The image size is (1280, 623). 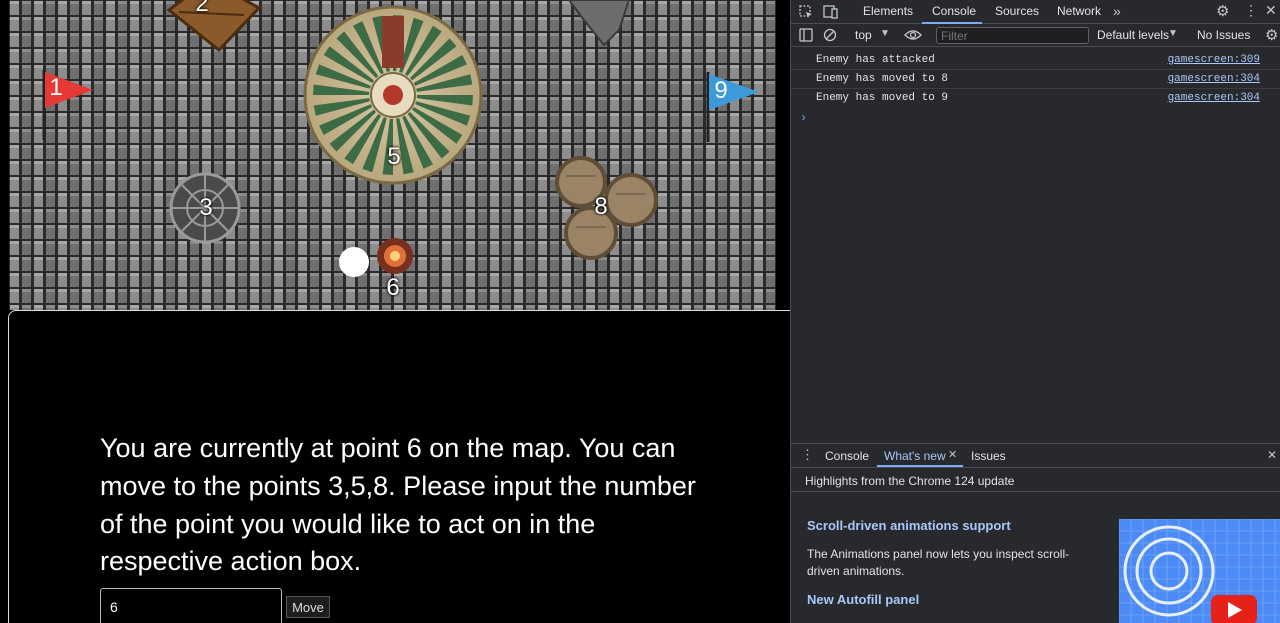 What do you see at coordinates (1079, 11) in the screenshot?
I see `tab-network: Network` at bounding box center [1079, 11].